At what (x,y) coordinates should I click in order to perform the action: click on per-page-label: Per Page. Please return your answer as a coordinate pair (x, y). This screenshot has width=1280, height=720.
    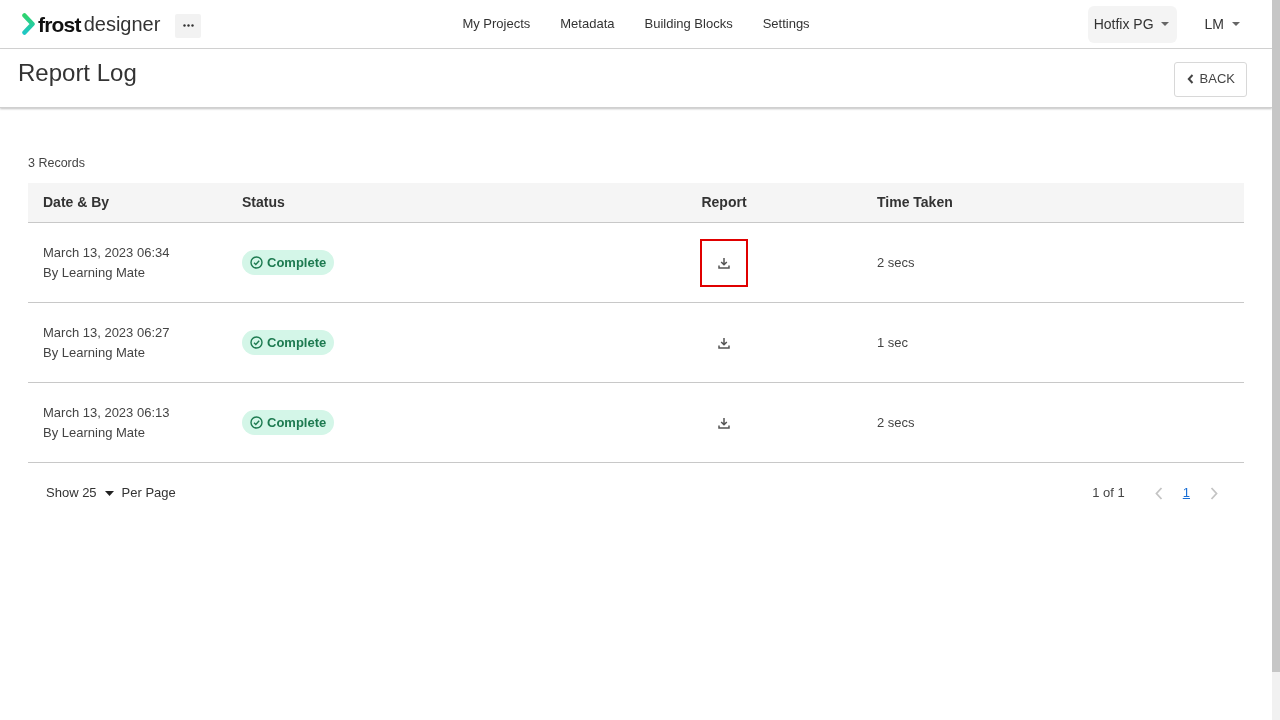
    Looking at the image, I should click on (148, 493).